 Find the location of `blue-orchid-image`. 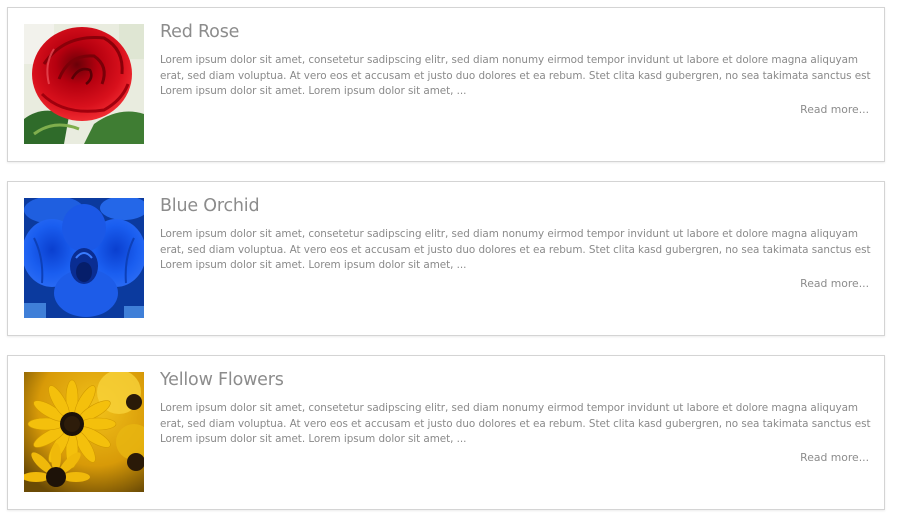

blue-orchid-image is located at coordinates (84, 258).